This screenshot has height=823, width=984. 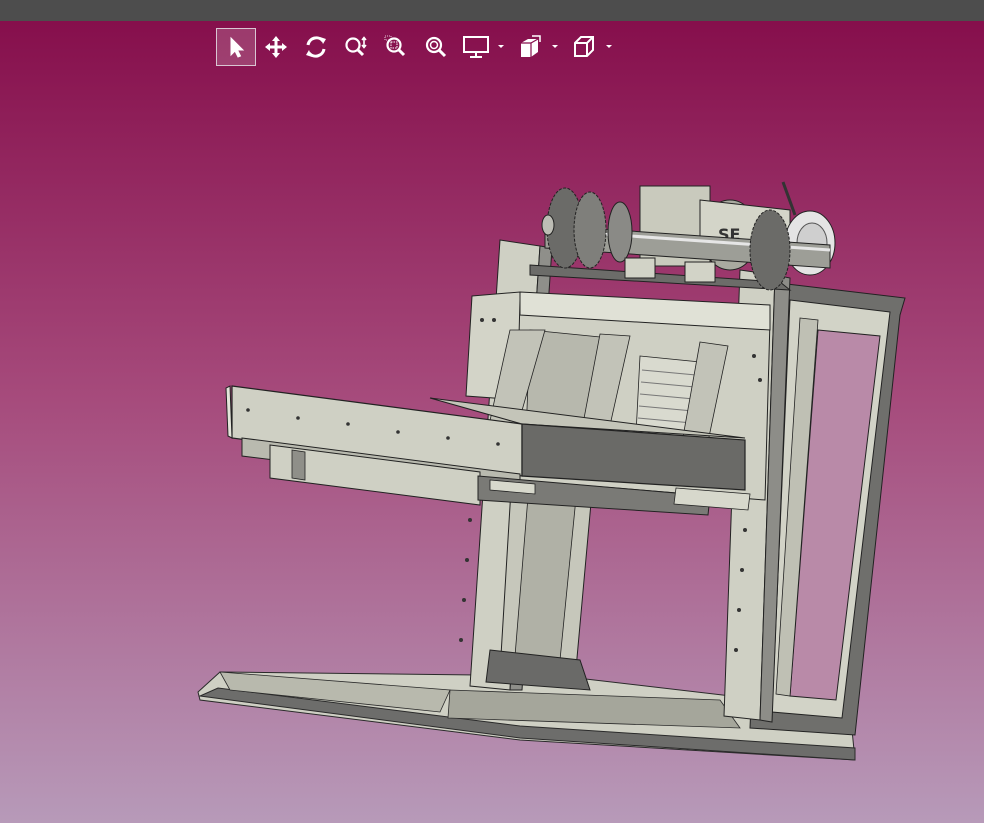 I want to click on title-bar, so click(x=492, y=10).